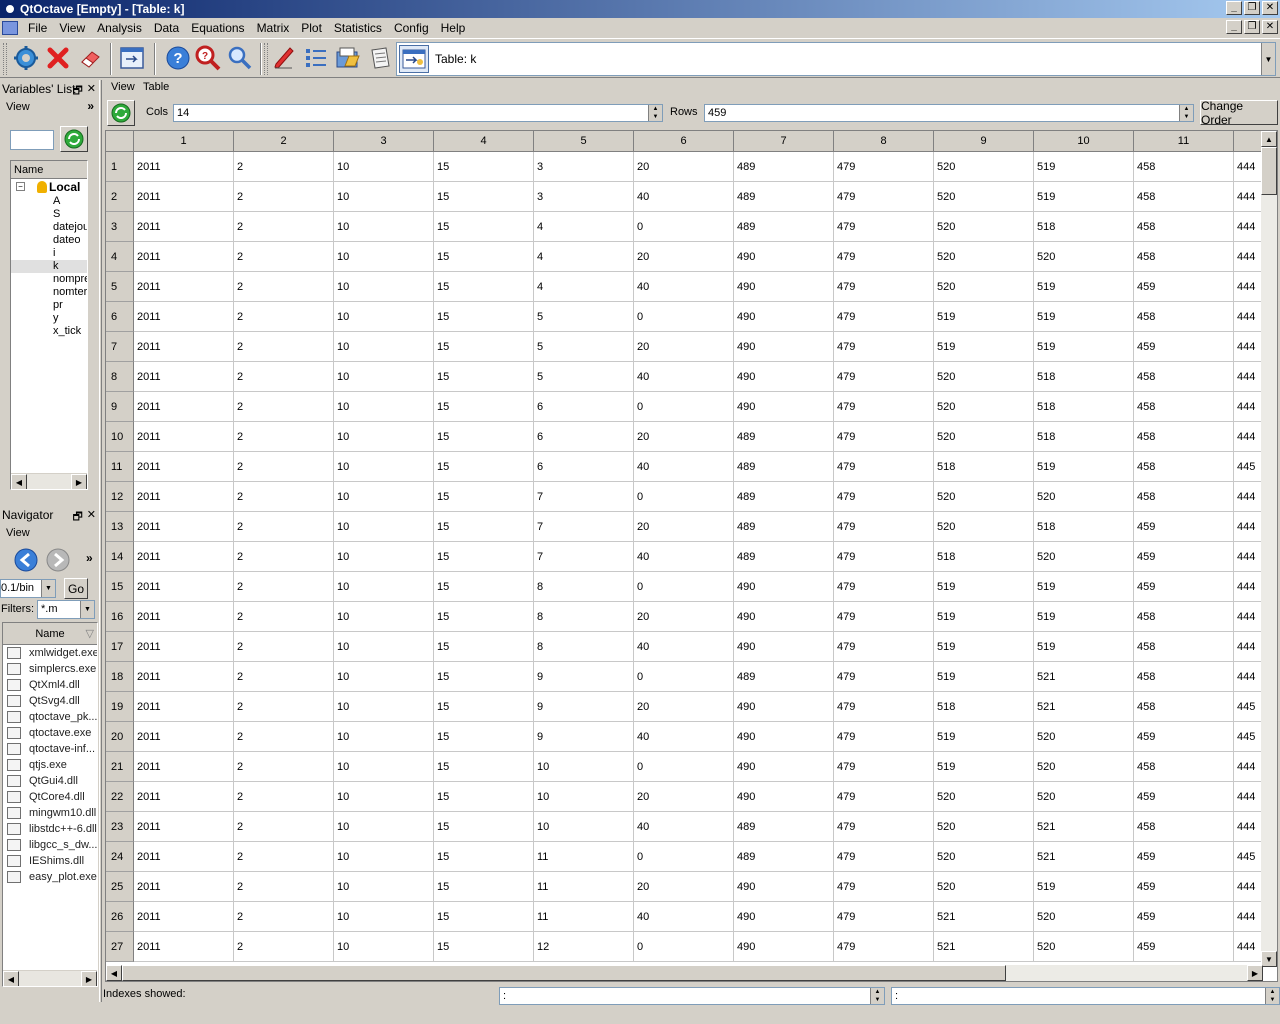 The height and width of the screenshot is (1024, 1280). What do you see at coordinates (217, 28) in the screenshot?
I see `menu-equations: Equations` at bounding box center [217, 28].